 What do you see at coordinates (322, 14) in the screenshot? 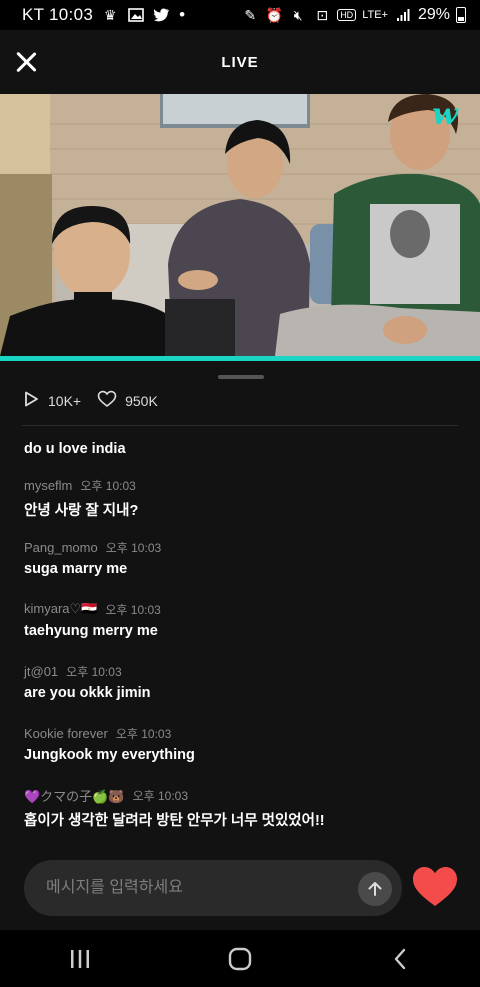
I see `data-saver-icon: ⊡` at bounding box center [322, 14].